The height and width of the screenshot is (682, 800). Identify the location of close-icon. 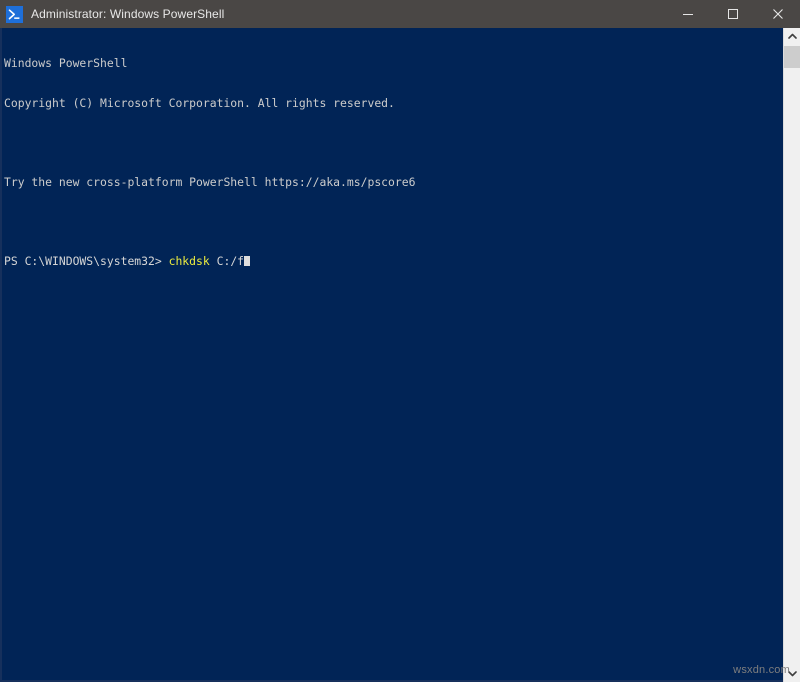
(777, 14).